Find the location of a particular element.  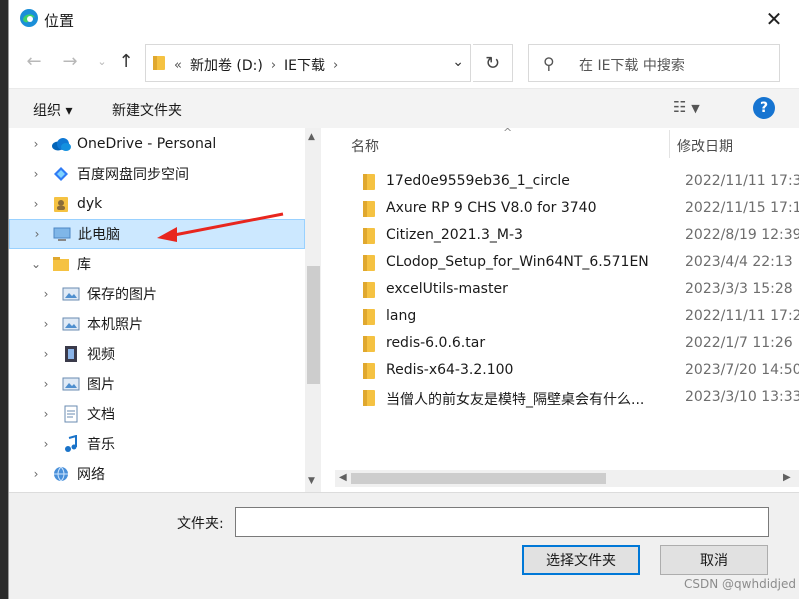

scroll-down-arrow-icon: ▼ is located at coordinates (311, 481).